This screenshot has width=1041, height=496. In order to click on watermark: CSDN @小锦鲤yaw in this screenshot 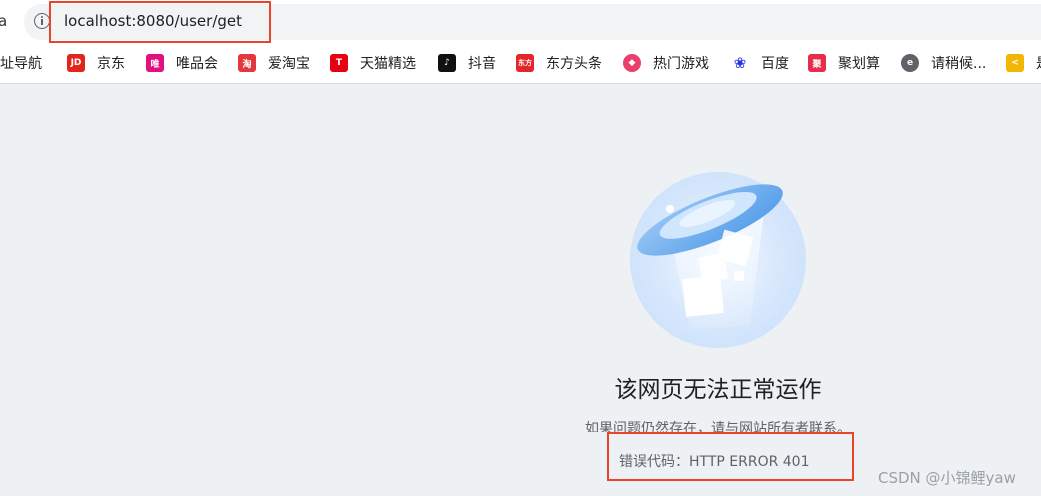, I will do `click(947, 478)`.